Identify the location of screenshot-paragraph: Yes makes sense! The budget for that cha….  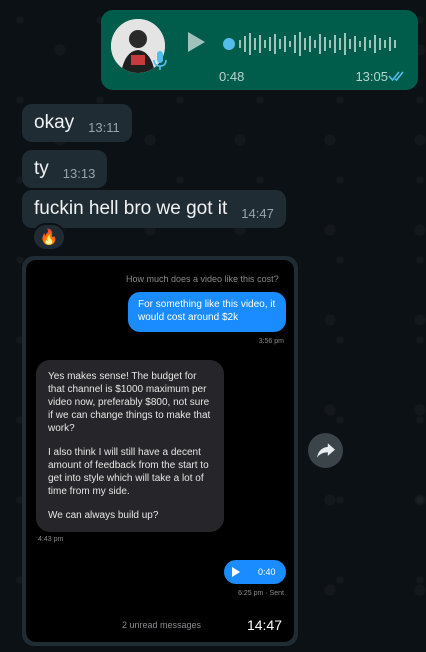
(129, 402).